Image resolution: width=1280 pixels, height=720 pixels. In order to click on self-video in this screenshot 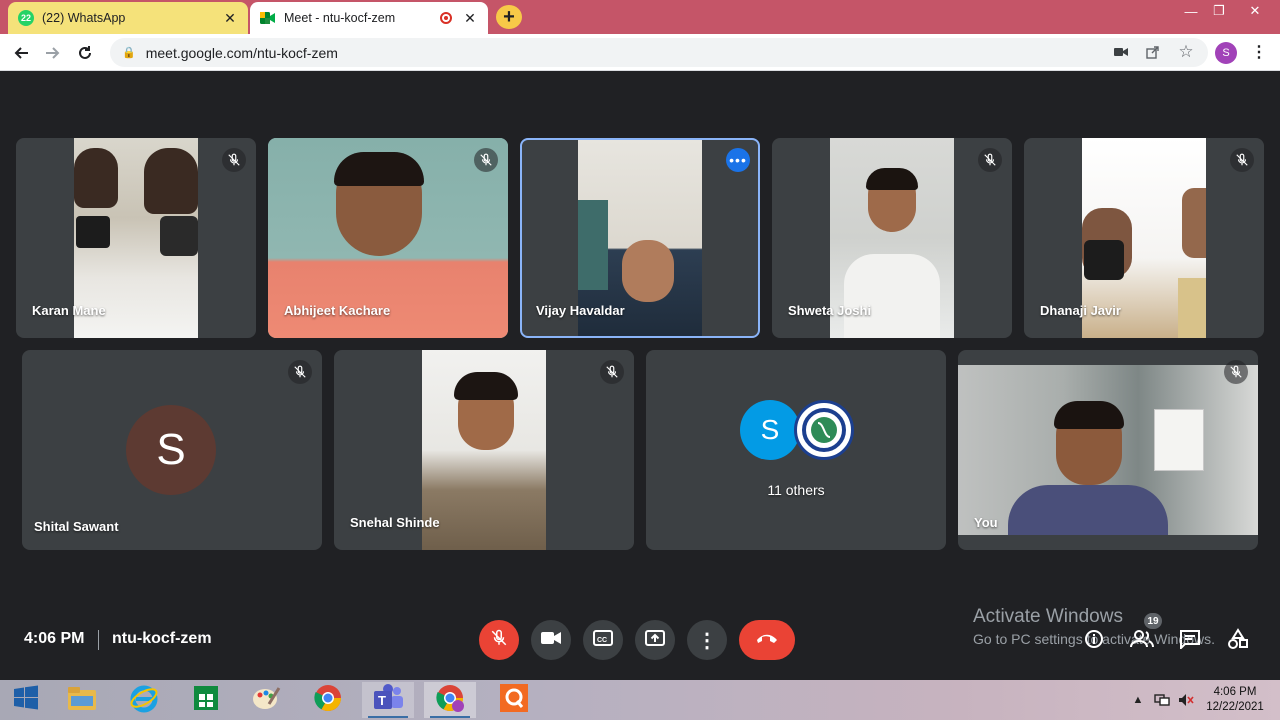, I will do `click(1108, 450)`.